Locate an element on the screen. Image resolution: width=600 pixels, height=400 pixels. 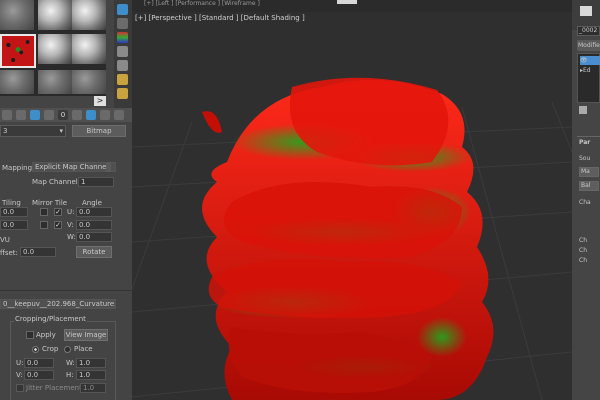
material-toolbar: 0 is located at coordinates (66, 115).